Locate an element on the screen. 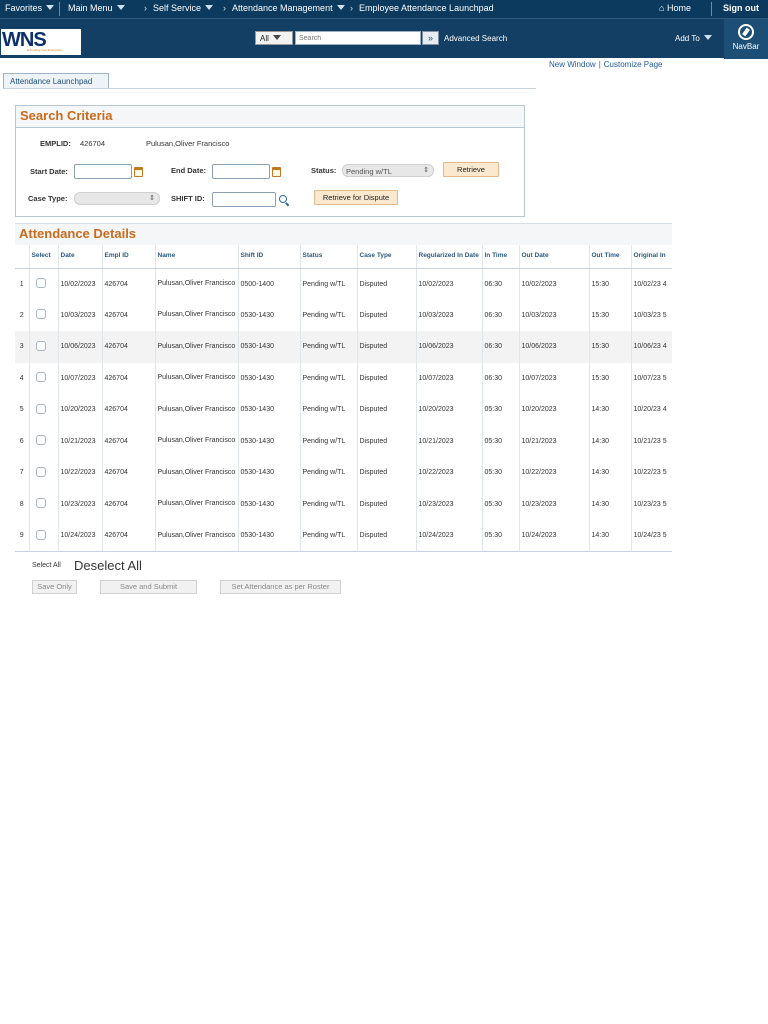 This screenshot has width=768, height=1024. search-input is located at coordinates (358, 38).